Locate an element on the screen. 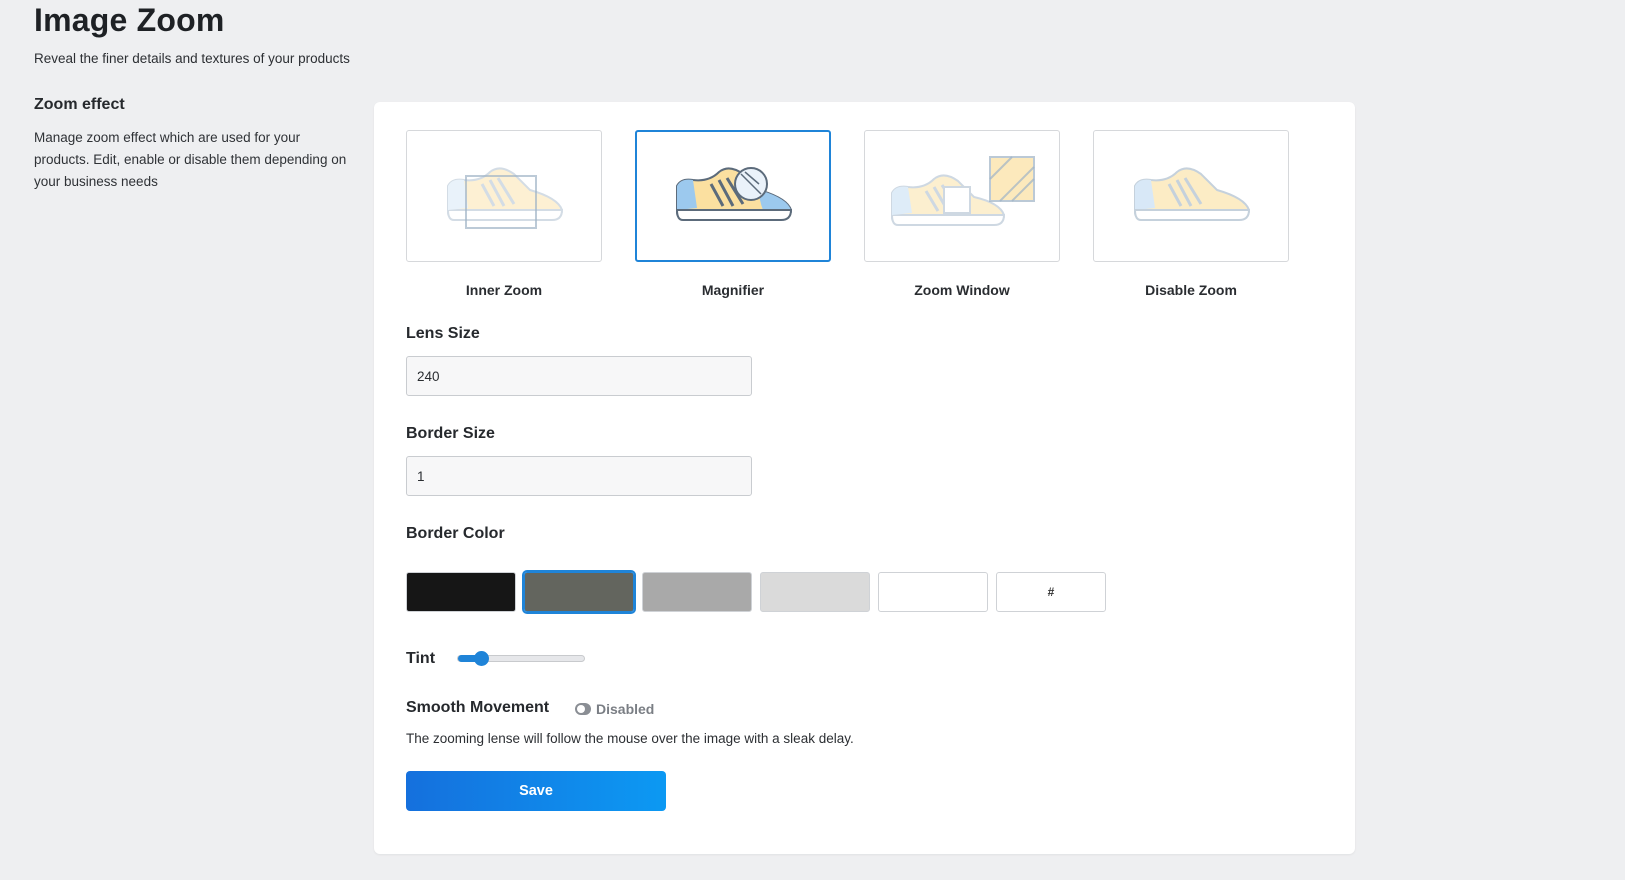  effect-option-magnifier: Magnifier is located at coordinates (733, 214).